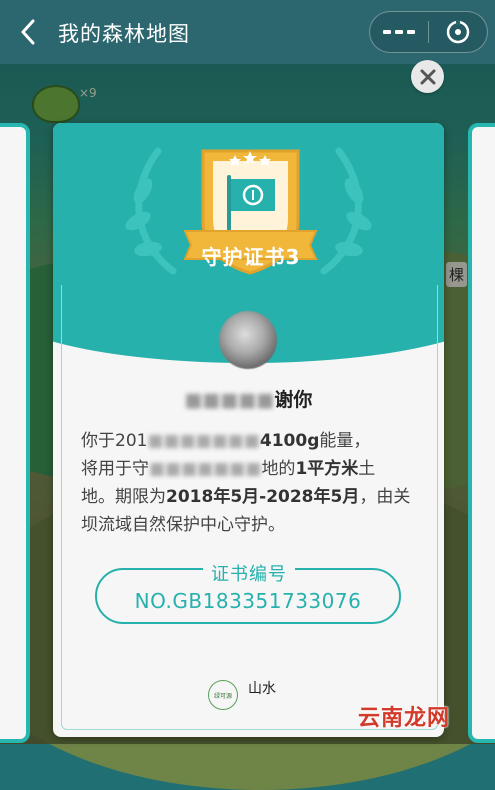 The width and height of the screenshot is (495, 790). I want to click on thanks-line: ■■■■■谢你, so click(248, 398).